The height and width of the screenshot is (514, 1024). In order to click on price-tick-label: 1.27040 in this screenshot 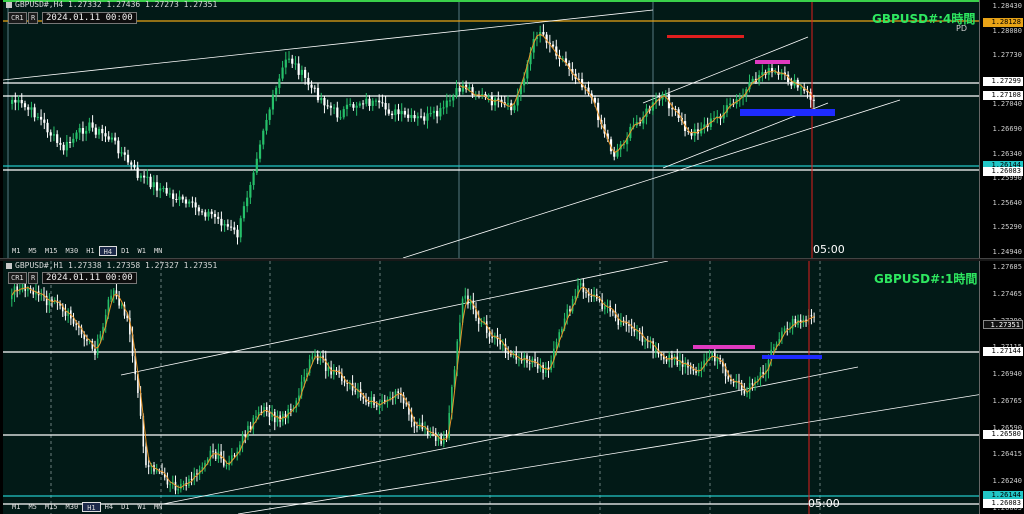, I will do `click(1007, 104)`.